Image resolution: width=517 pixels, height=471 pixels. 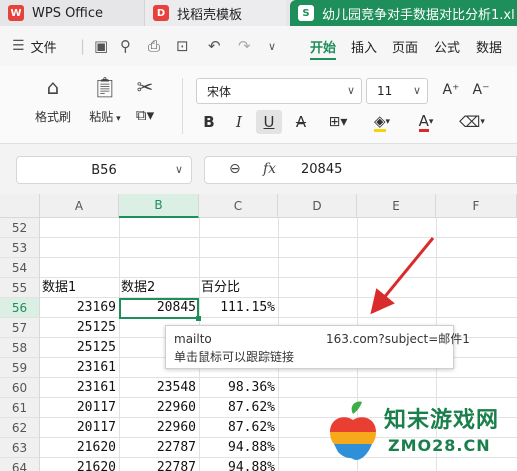 What do you see at coordinates (317, 206) in the screenshot?
I see `column-header-d: D` at bounding box center [317, 206].